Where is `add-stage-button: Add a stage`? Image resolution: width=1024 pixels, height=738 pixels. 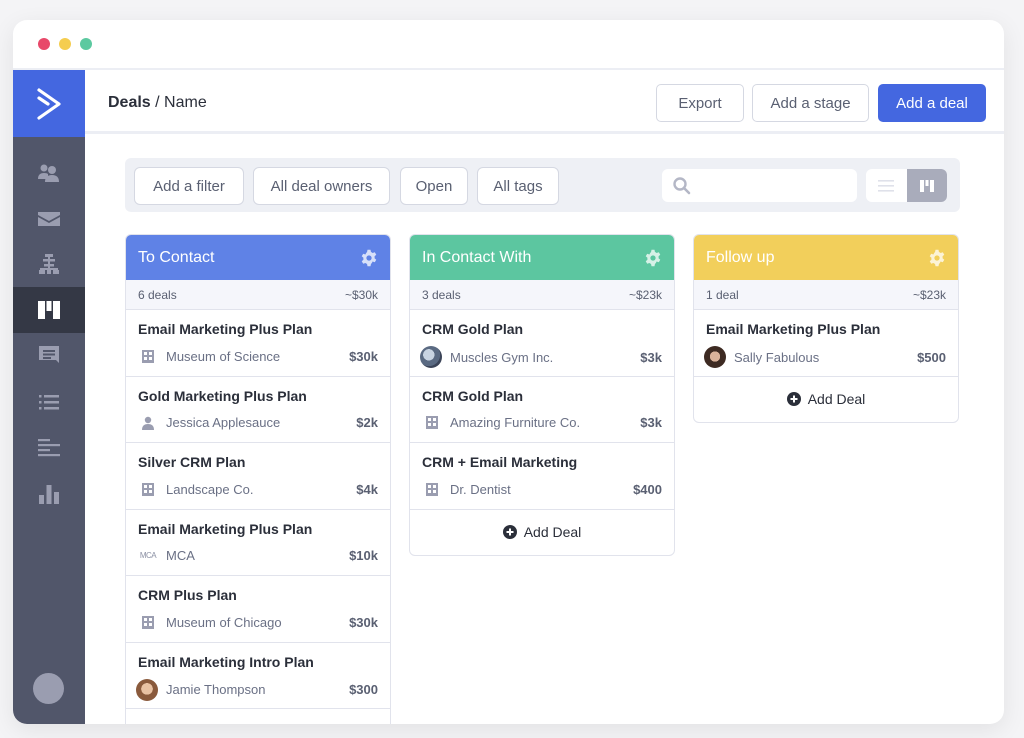
add-stage-button: Add a stage is located at coordinates (810, 103).